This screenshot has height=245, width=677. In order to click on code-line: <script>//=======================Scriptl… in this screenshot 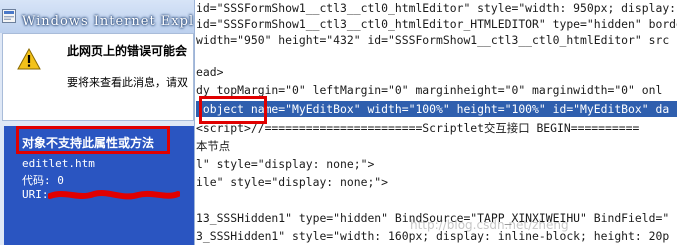, I will do `click(418, 128)`.